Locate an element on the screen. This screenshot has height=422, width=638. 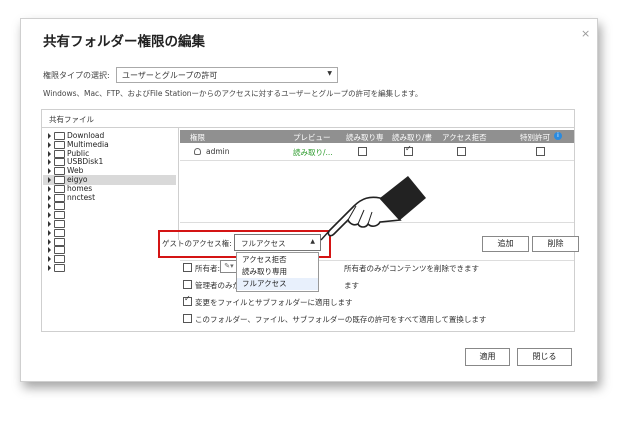
folder-name: Download is located at coordinates (86, 135).